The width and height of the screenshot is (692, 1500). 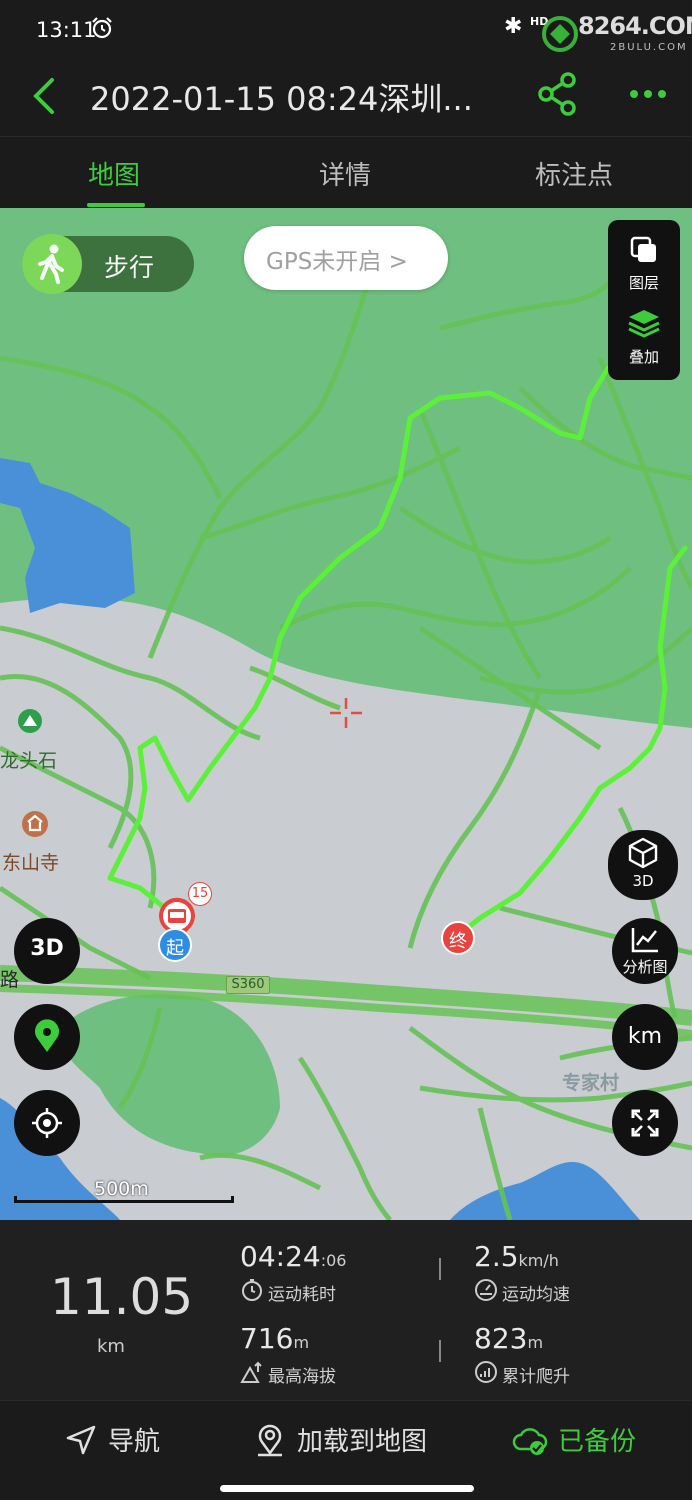 I want to click on map-scale: 500m, so click(x=124, y=1193).